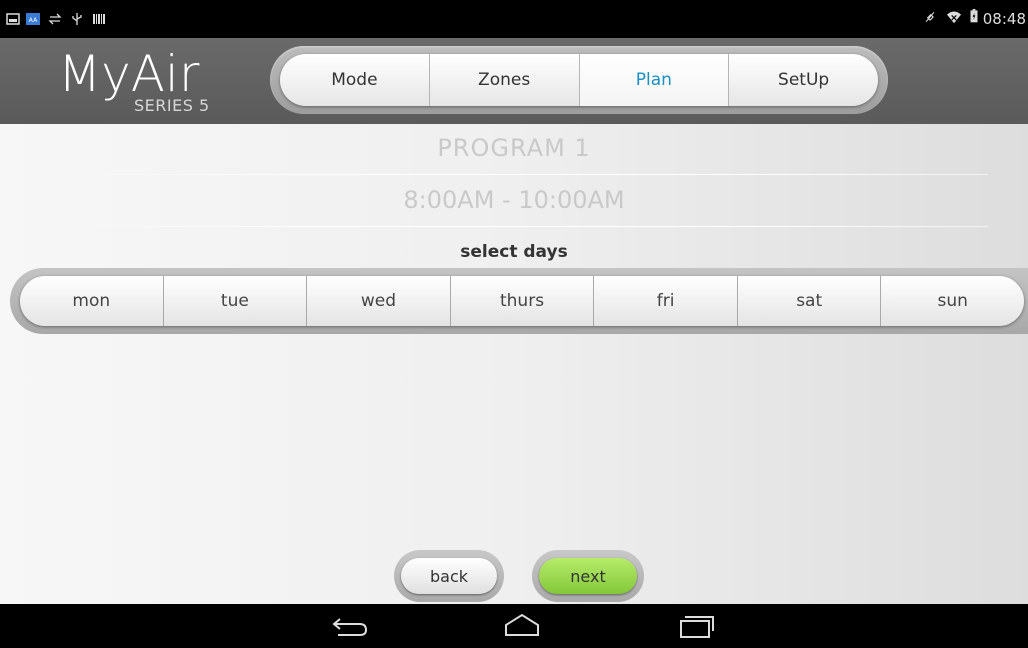 Image resolution: width=1028 pixels, height=648 pixels. What do you see at coordinates (92, 301) in the screenshot?
I see `day-button-mon: mon` at bounding box center [92, 301].